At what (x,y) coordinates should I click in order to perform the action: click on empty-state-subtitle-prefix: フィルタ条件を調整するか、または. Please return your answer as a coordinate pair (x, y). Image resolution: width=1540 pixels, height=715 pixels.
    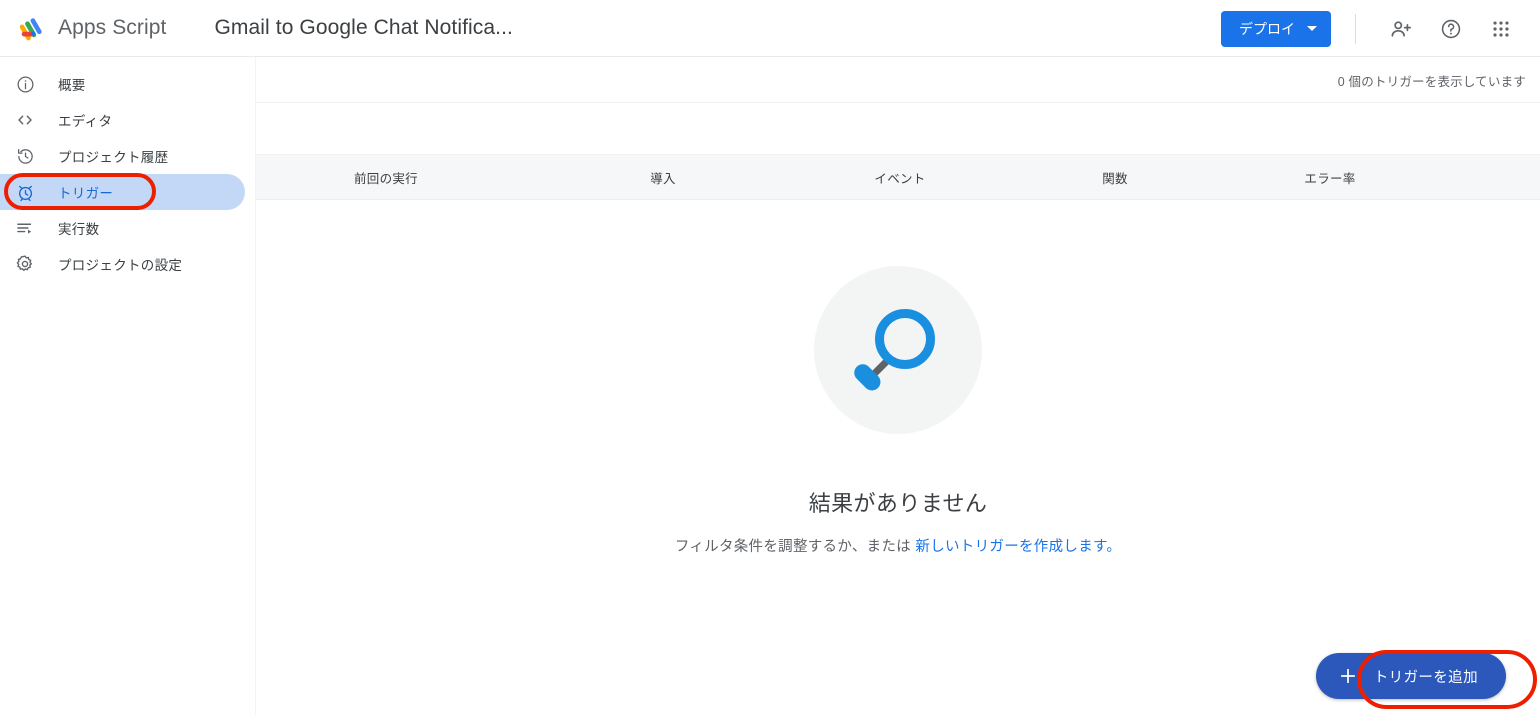
    Looking at the image, I should click on (795, 547).